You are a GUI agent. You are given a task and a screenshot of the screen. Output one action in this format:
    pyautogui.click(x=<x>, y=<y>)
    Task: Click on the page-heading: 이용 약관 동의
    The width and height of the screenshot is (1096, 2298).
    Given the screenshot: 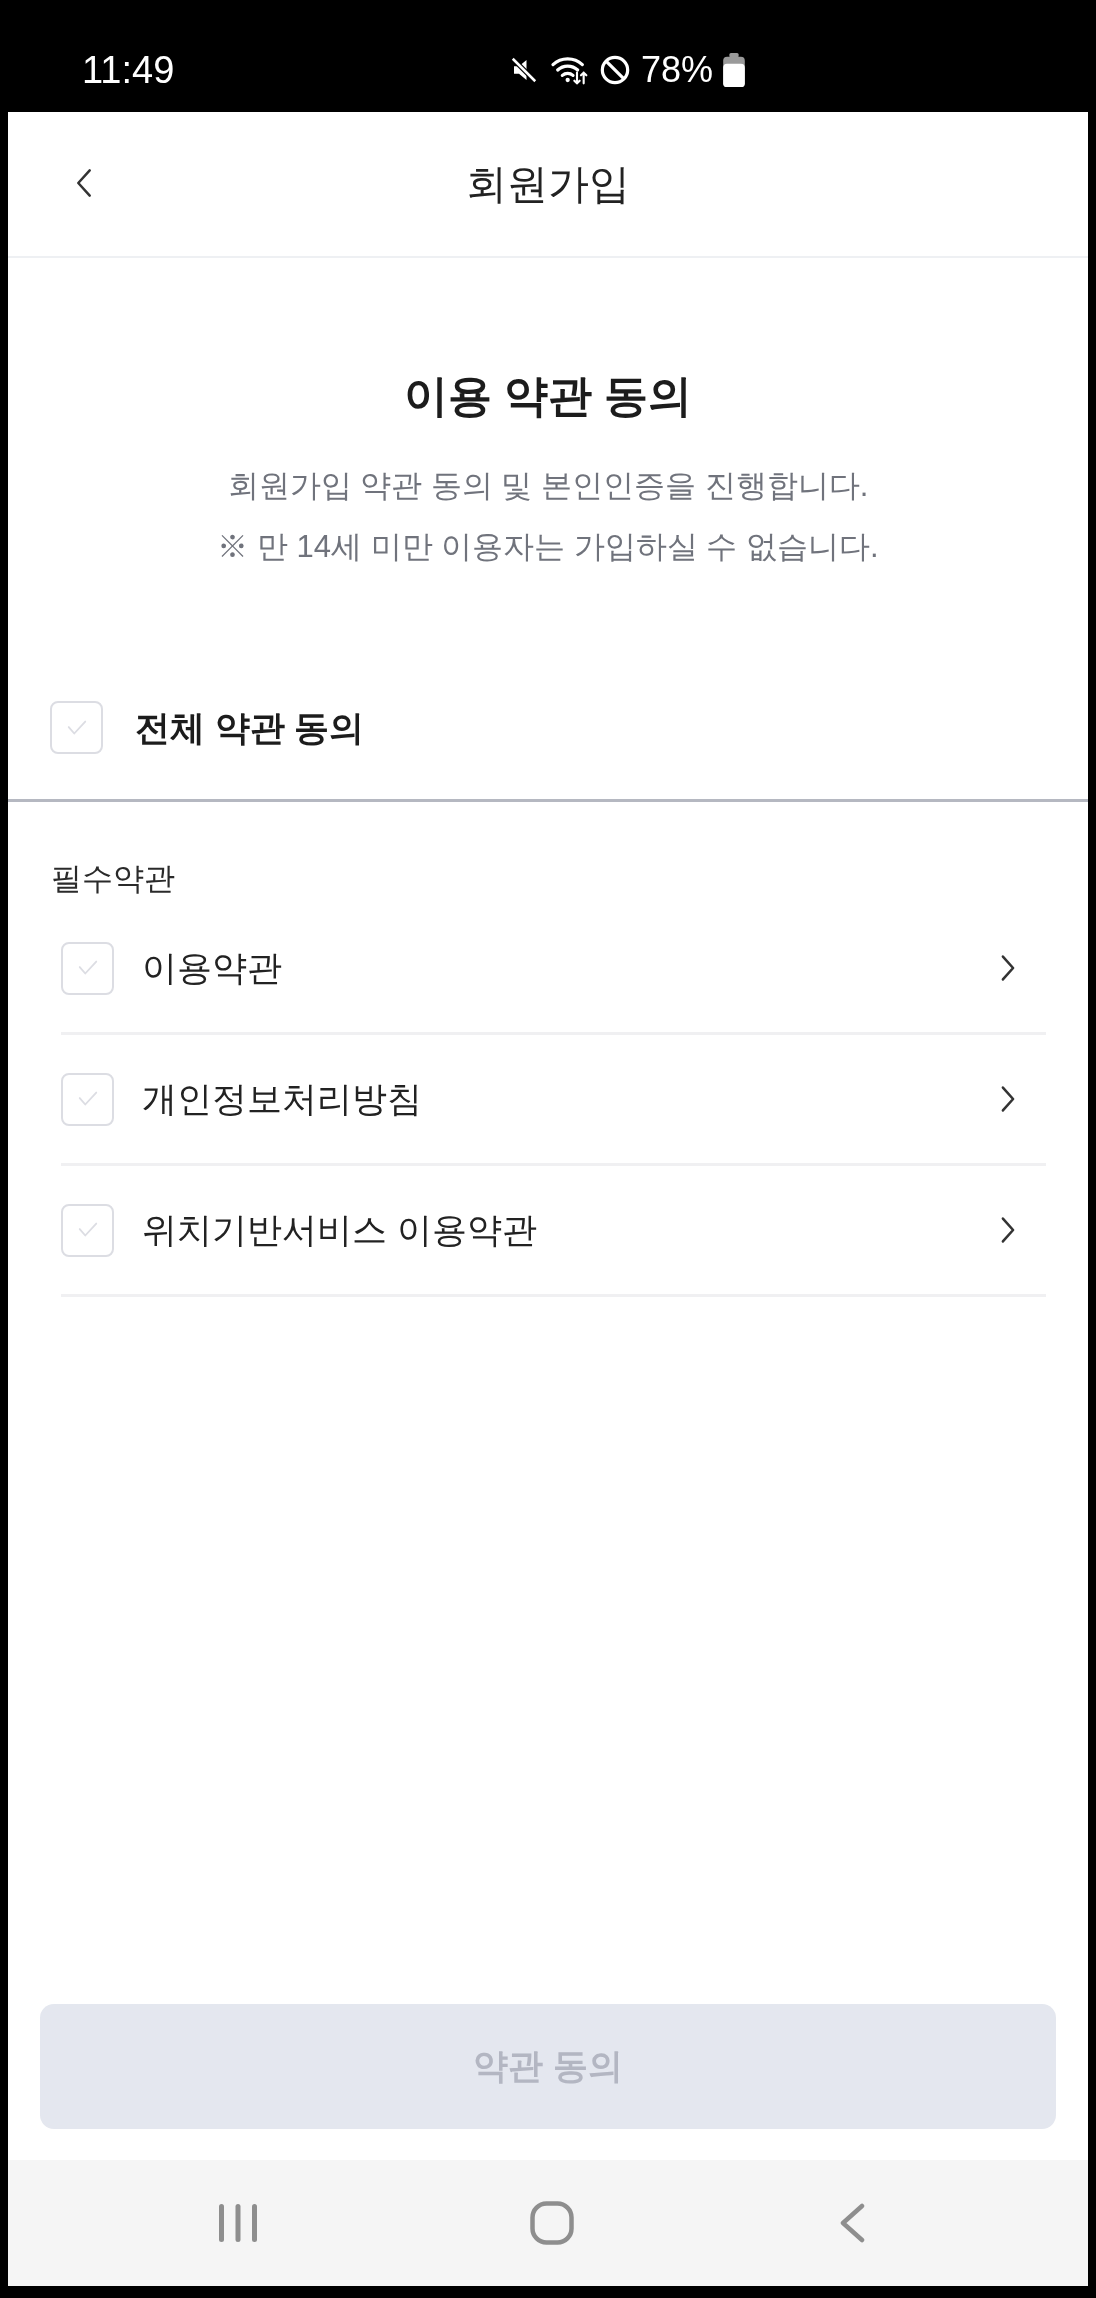 What is the action you would take?
    pyautogui.click(x=548, y=396)
    